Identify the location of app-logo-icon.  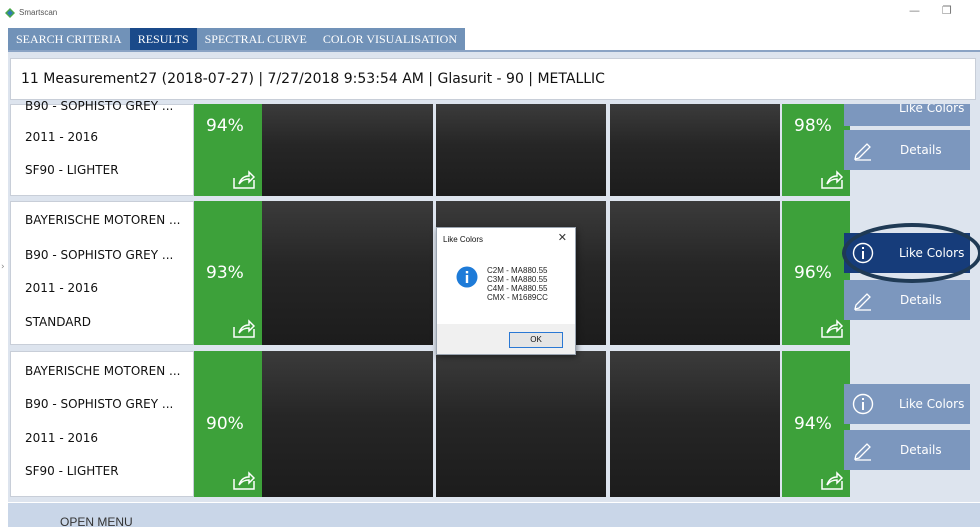
(10, 13).